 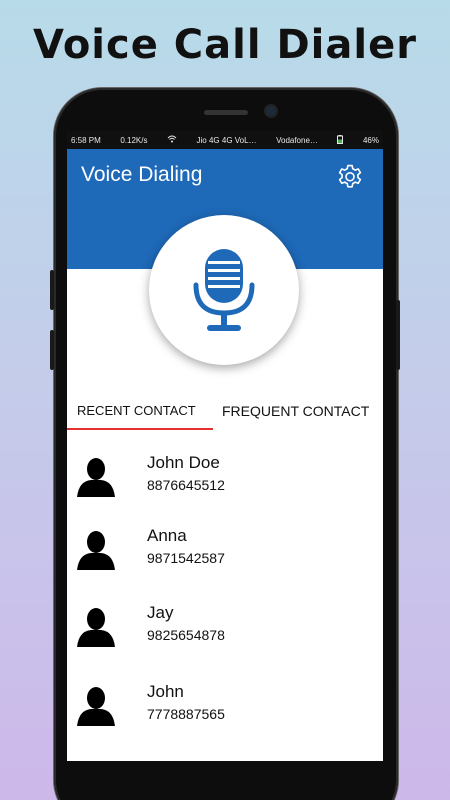 I want to click on status-speed: 0.12K/s, so click(x=134, y=140).